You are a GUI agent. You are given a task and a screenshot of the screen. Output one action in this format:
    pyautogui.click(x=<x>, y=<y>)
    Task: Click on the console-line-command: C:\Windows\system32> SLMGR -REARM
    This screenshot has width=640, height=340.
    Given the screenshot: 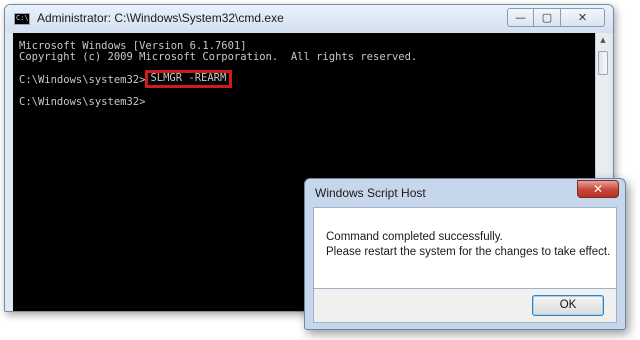 What is the action you would take?
    pyautogui.click(x=304, y=79)
    